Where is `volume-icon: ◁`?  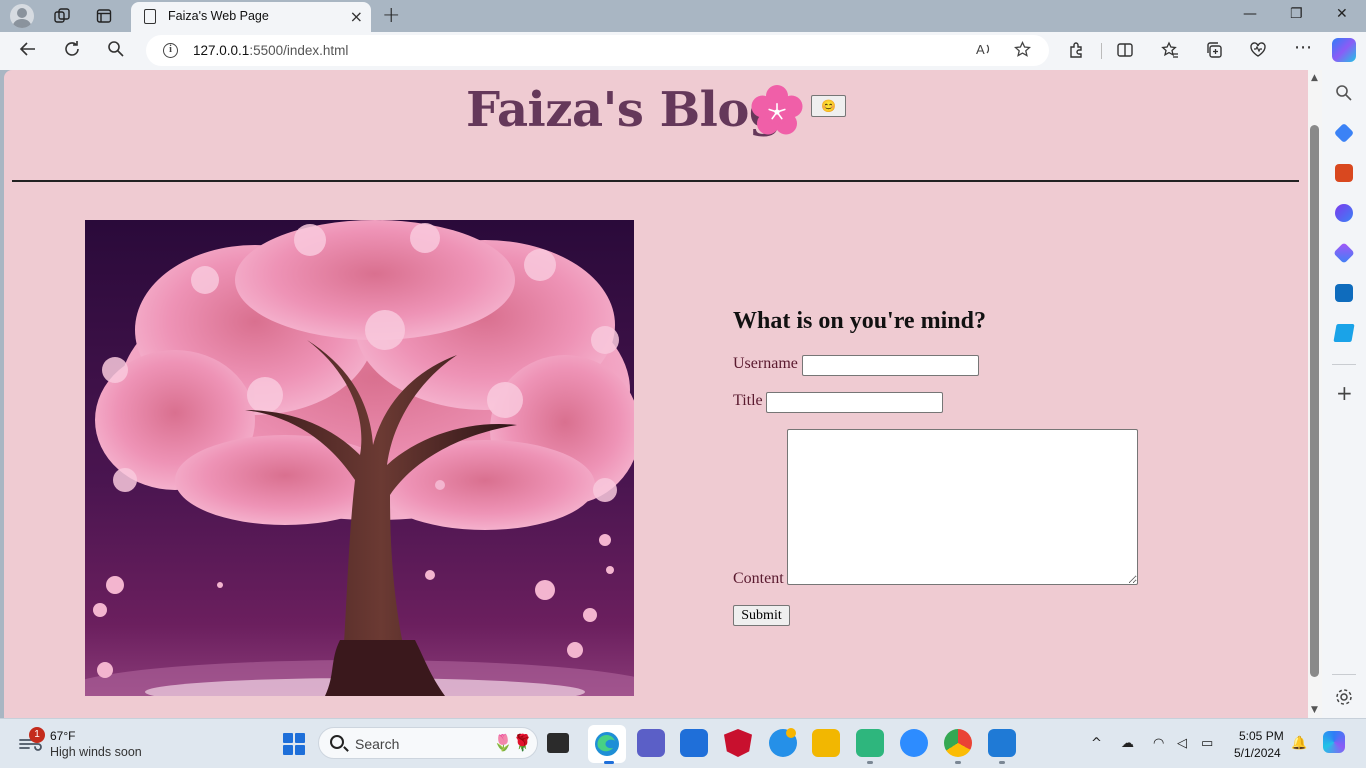 volume-icon: ◁ is located at coordinates (1182, 743).